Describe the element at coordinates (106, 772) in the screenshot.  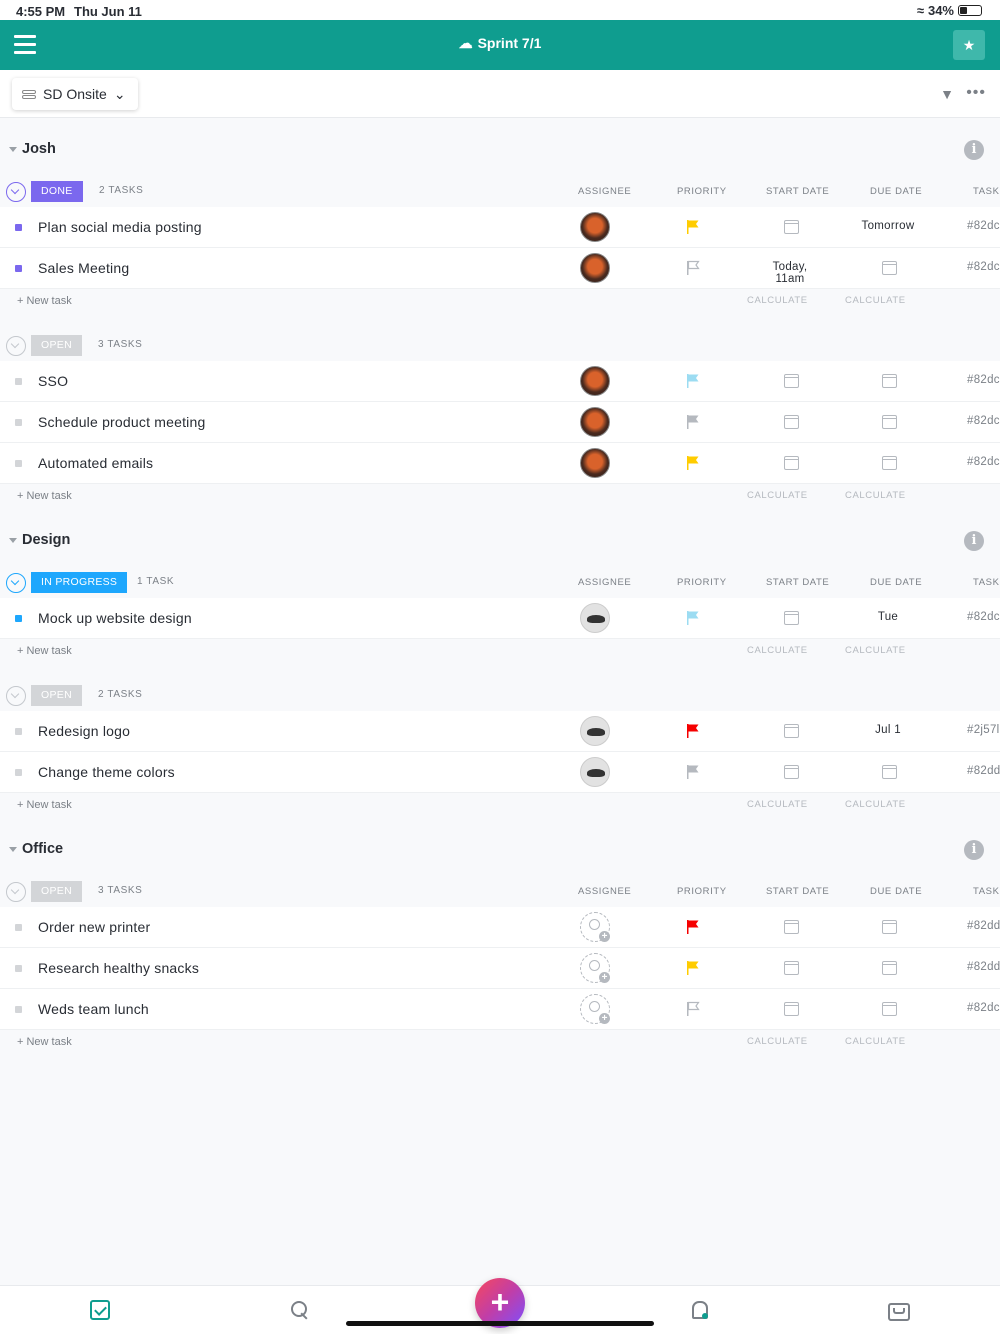
I see `task-name: Change theme colors` at that location.